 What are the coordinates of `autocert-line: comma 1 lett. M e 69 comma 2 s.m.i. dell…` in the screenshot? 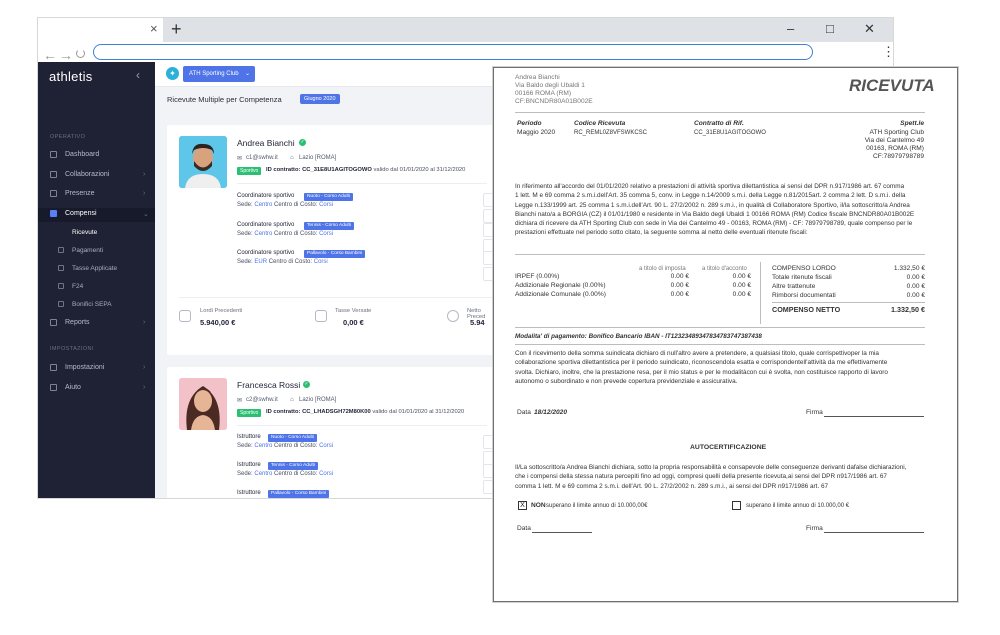 It's located at (672, 486).